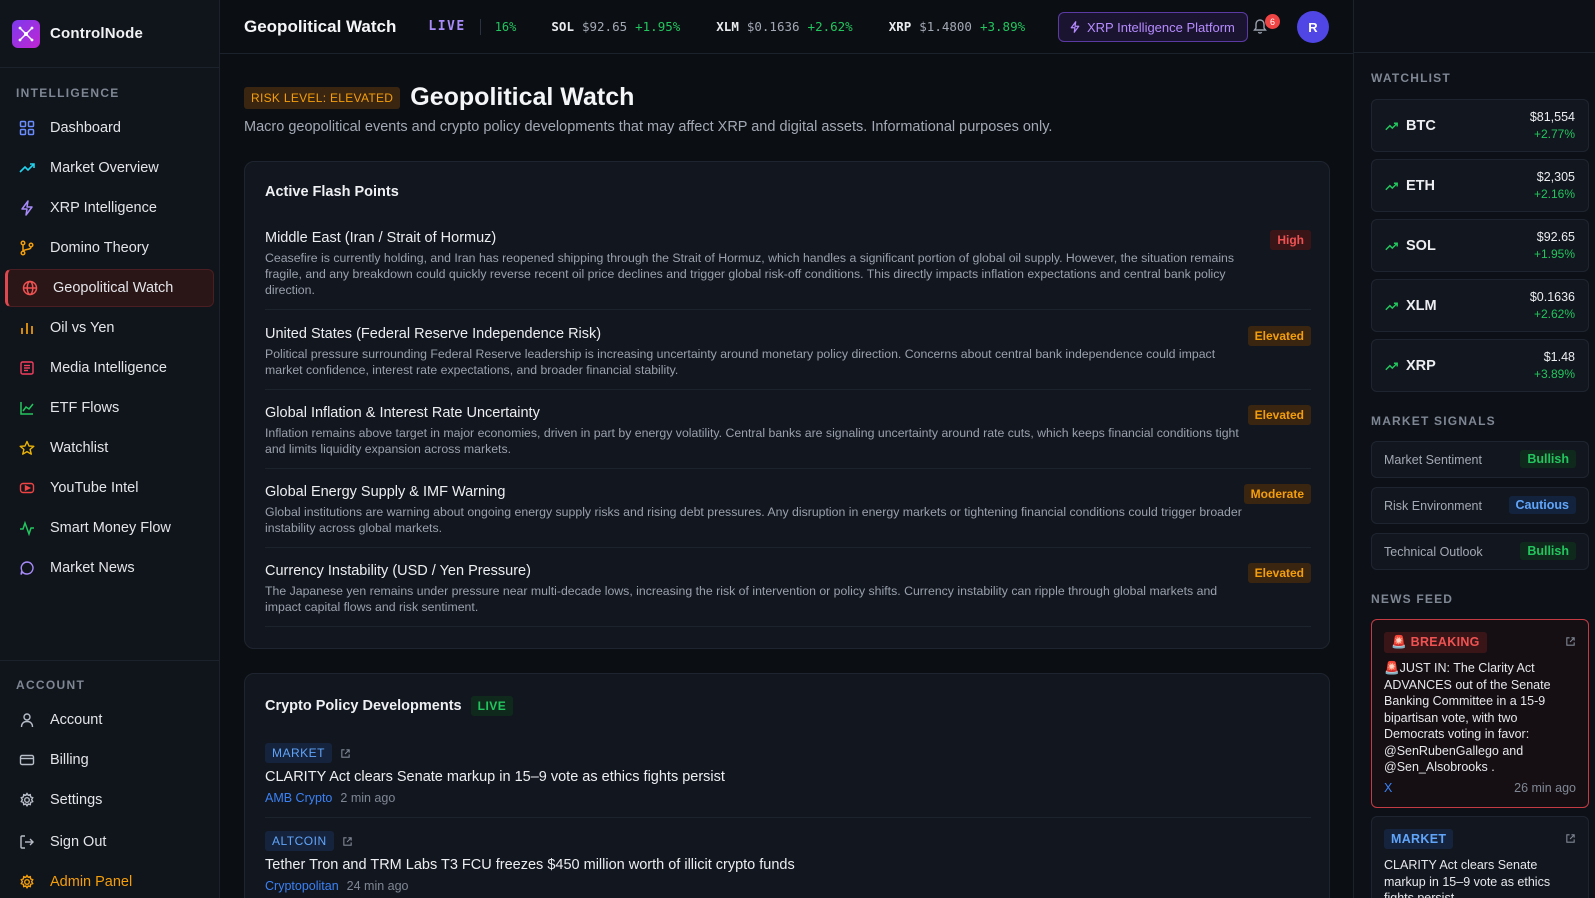 This screenshot has width=1595, height=898. What do you see at coordinates (109, 208) in the screenshot?
I see `sidebar-item-xrp-intelligence: XRP Intelligence` at bounding box center [109, 208].